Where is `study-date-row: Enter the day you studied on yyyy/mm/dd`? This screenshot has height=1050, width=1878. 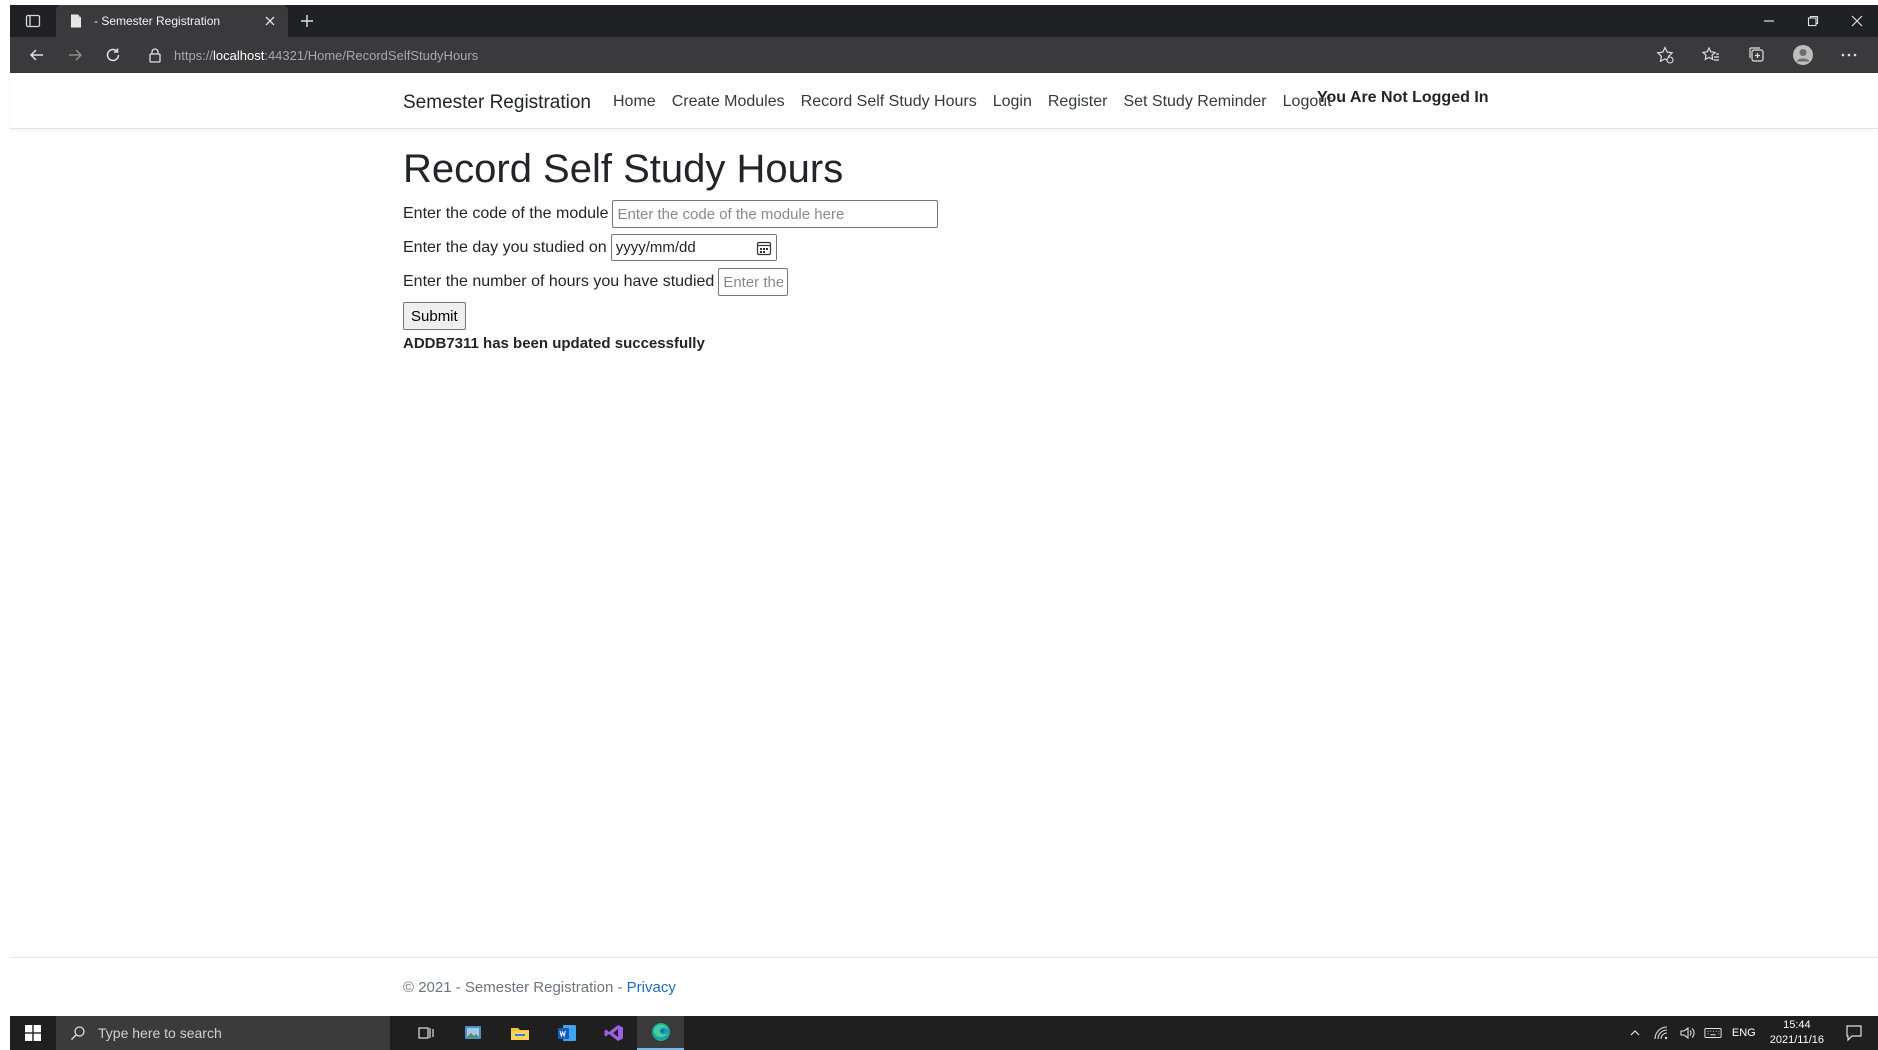
study-date-row: Enter the day you studied on yyyy/mm/dd is located at coordinates (590, 247).